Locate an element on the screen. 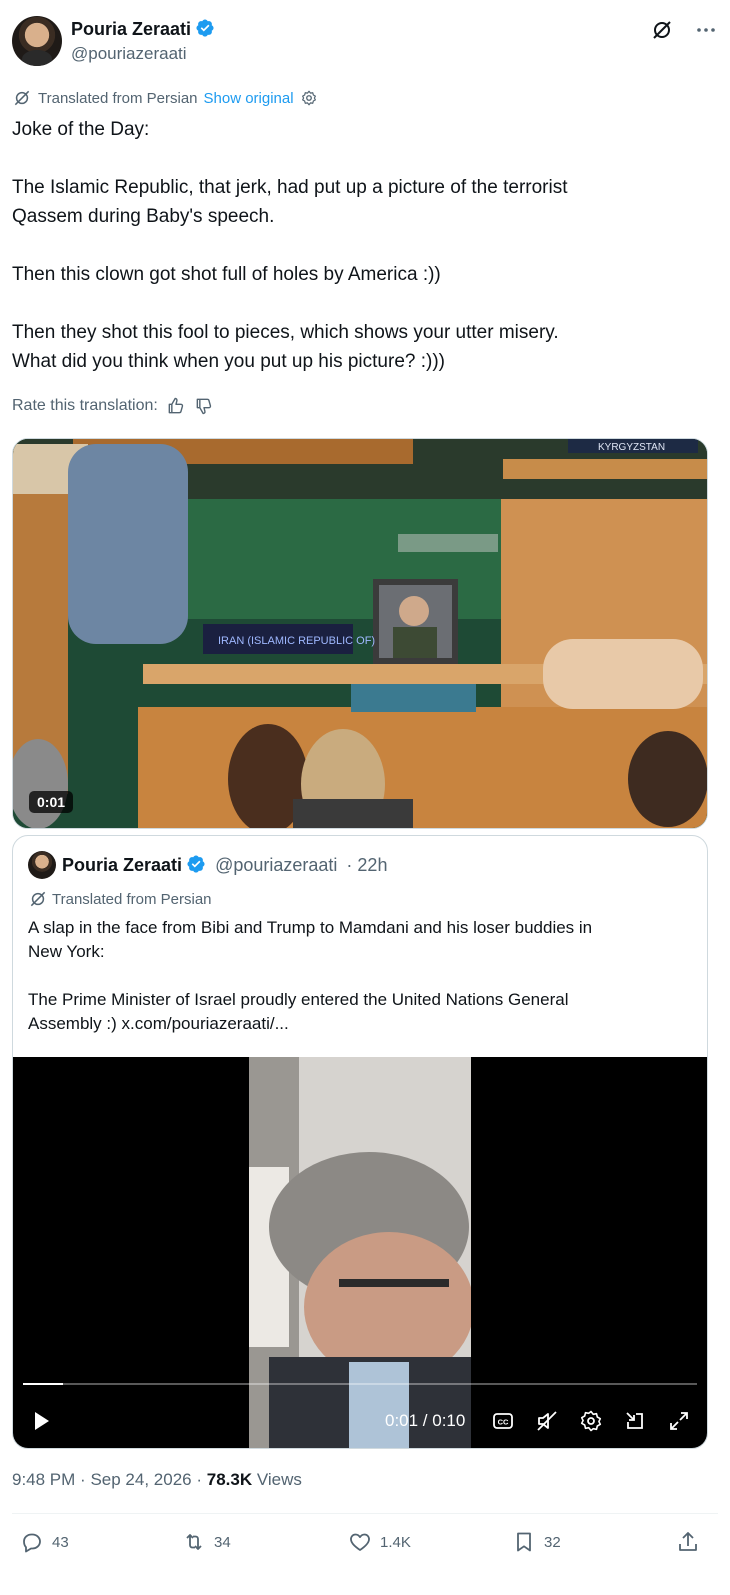 The height and width of the screenshot is (1595, 730). tweet-date: Sep 24, 2026 is located at coordinates (140, 1479).